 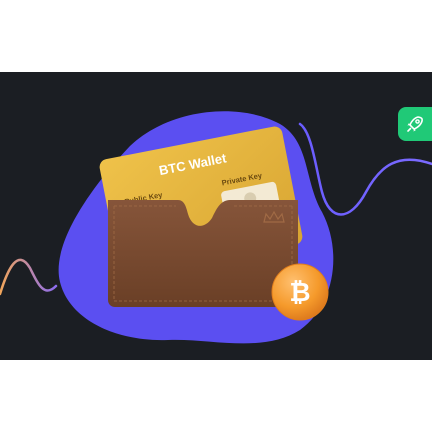 I want to click on bitcoin-icon: ₿, so click(x=299, y=292).